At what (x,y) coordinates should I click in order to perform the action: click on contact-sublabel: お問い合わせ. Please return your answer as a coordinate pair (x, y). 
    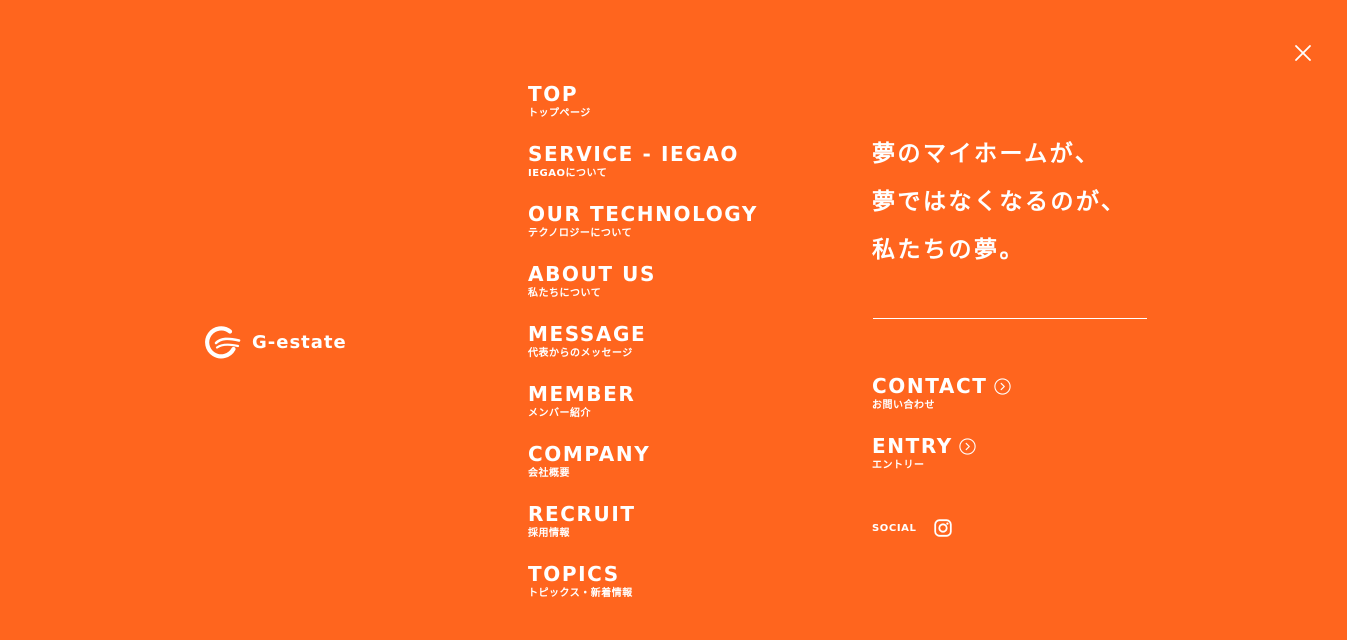
    Looking at the image, I should click on (903, 405).